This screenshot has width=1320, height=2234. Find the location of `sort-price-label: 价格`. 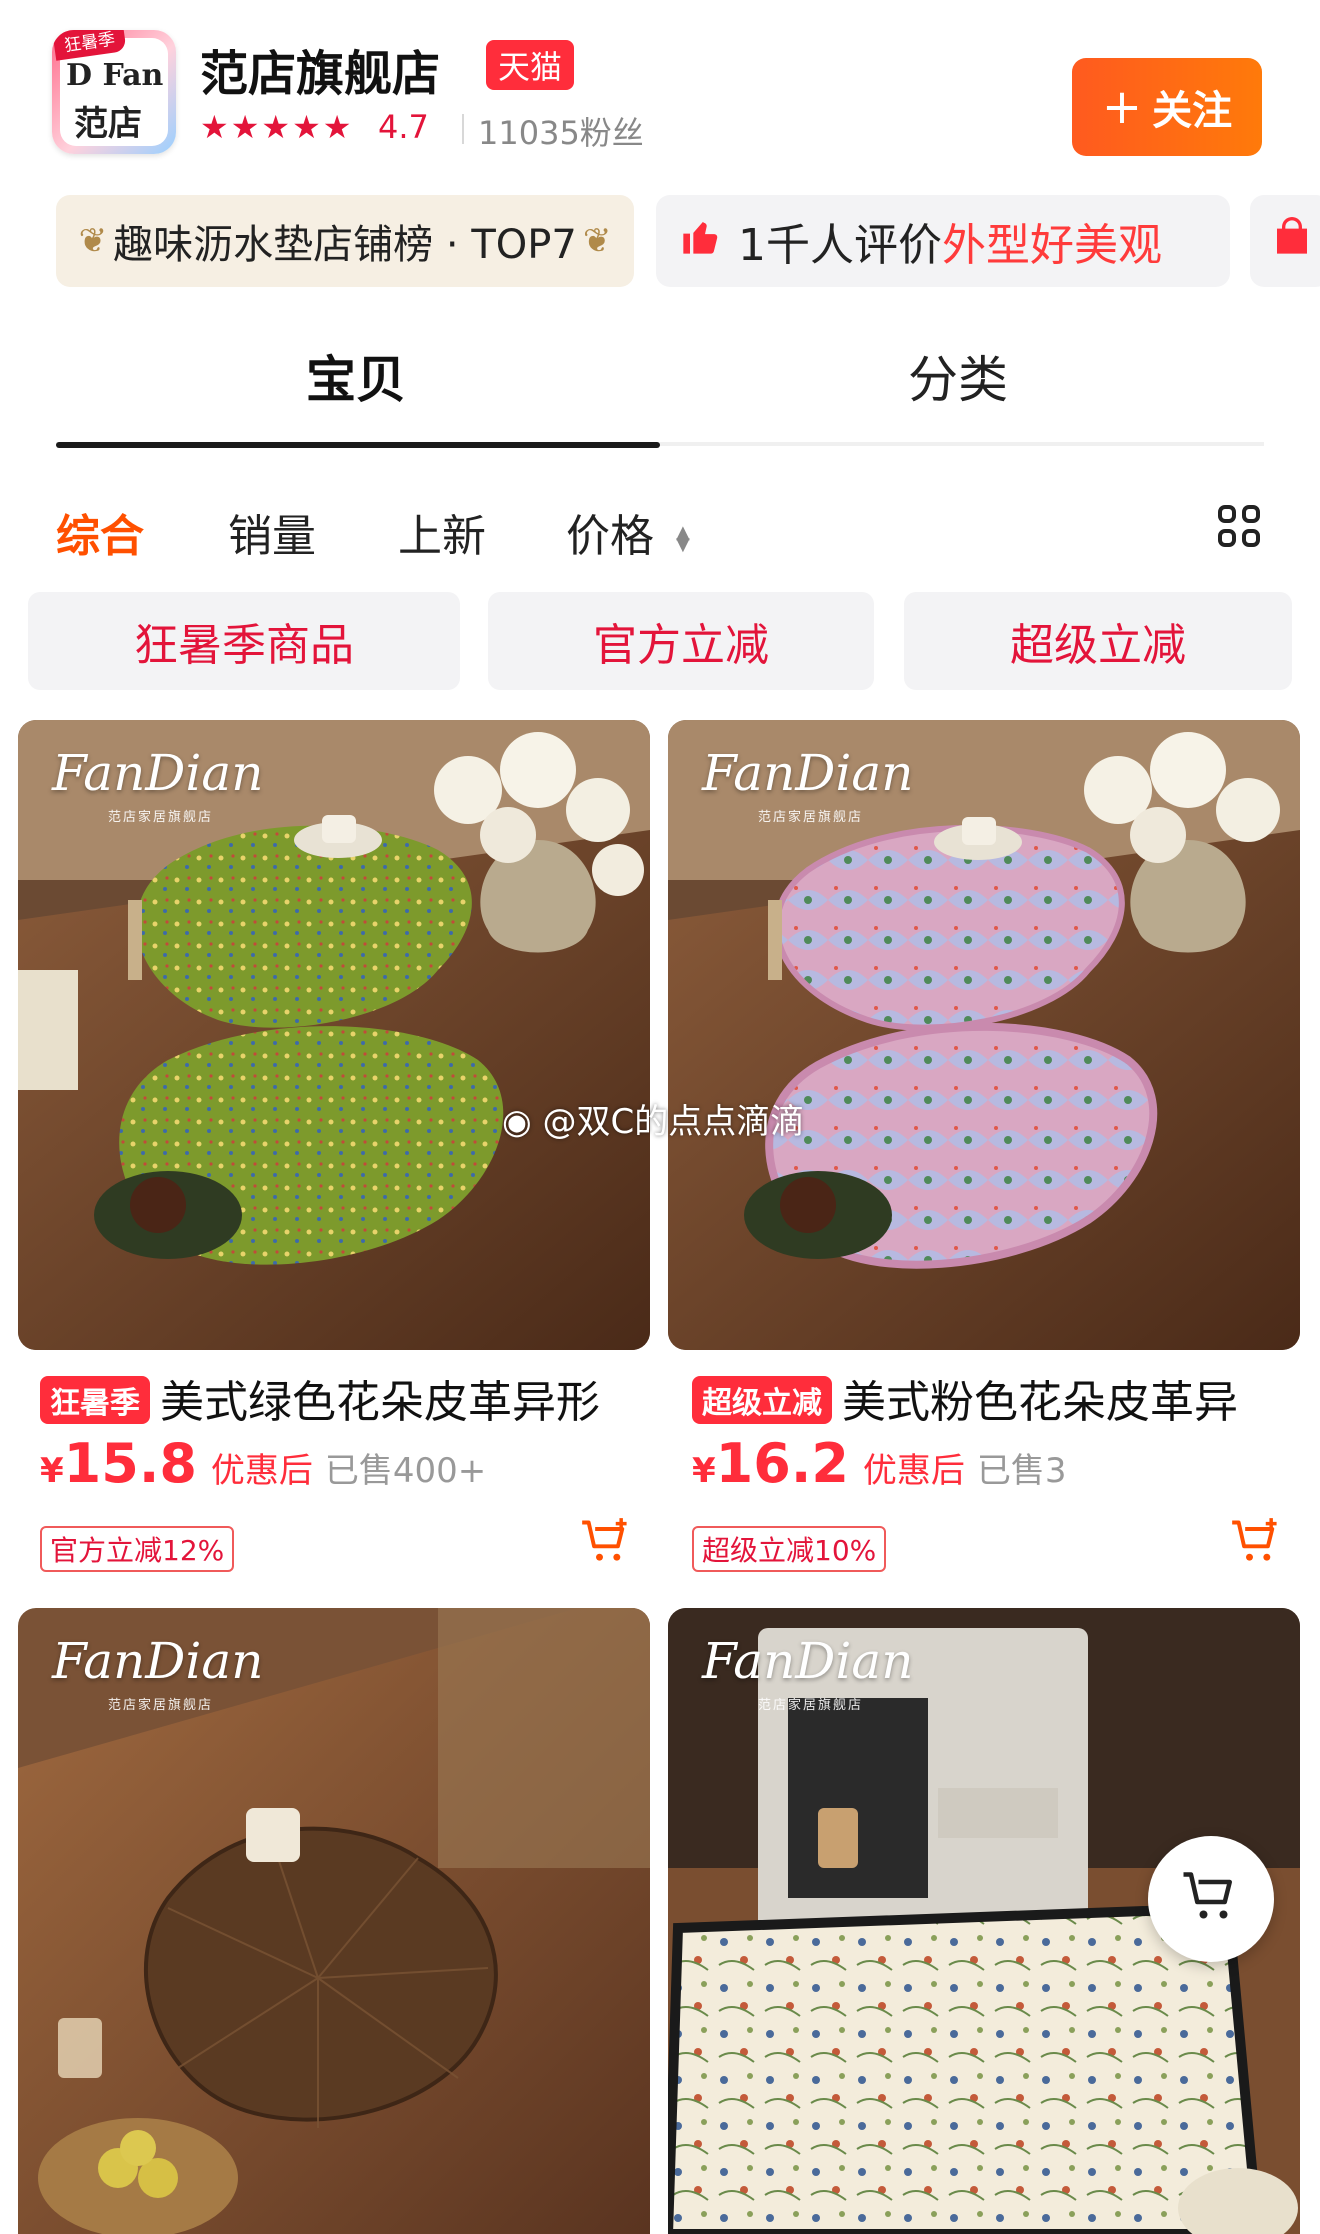

sort-price-label: 价格 is located at coordinates (610, 536).